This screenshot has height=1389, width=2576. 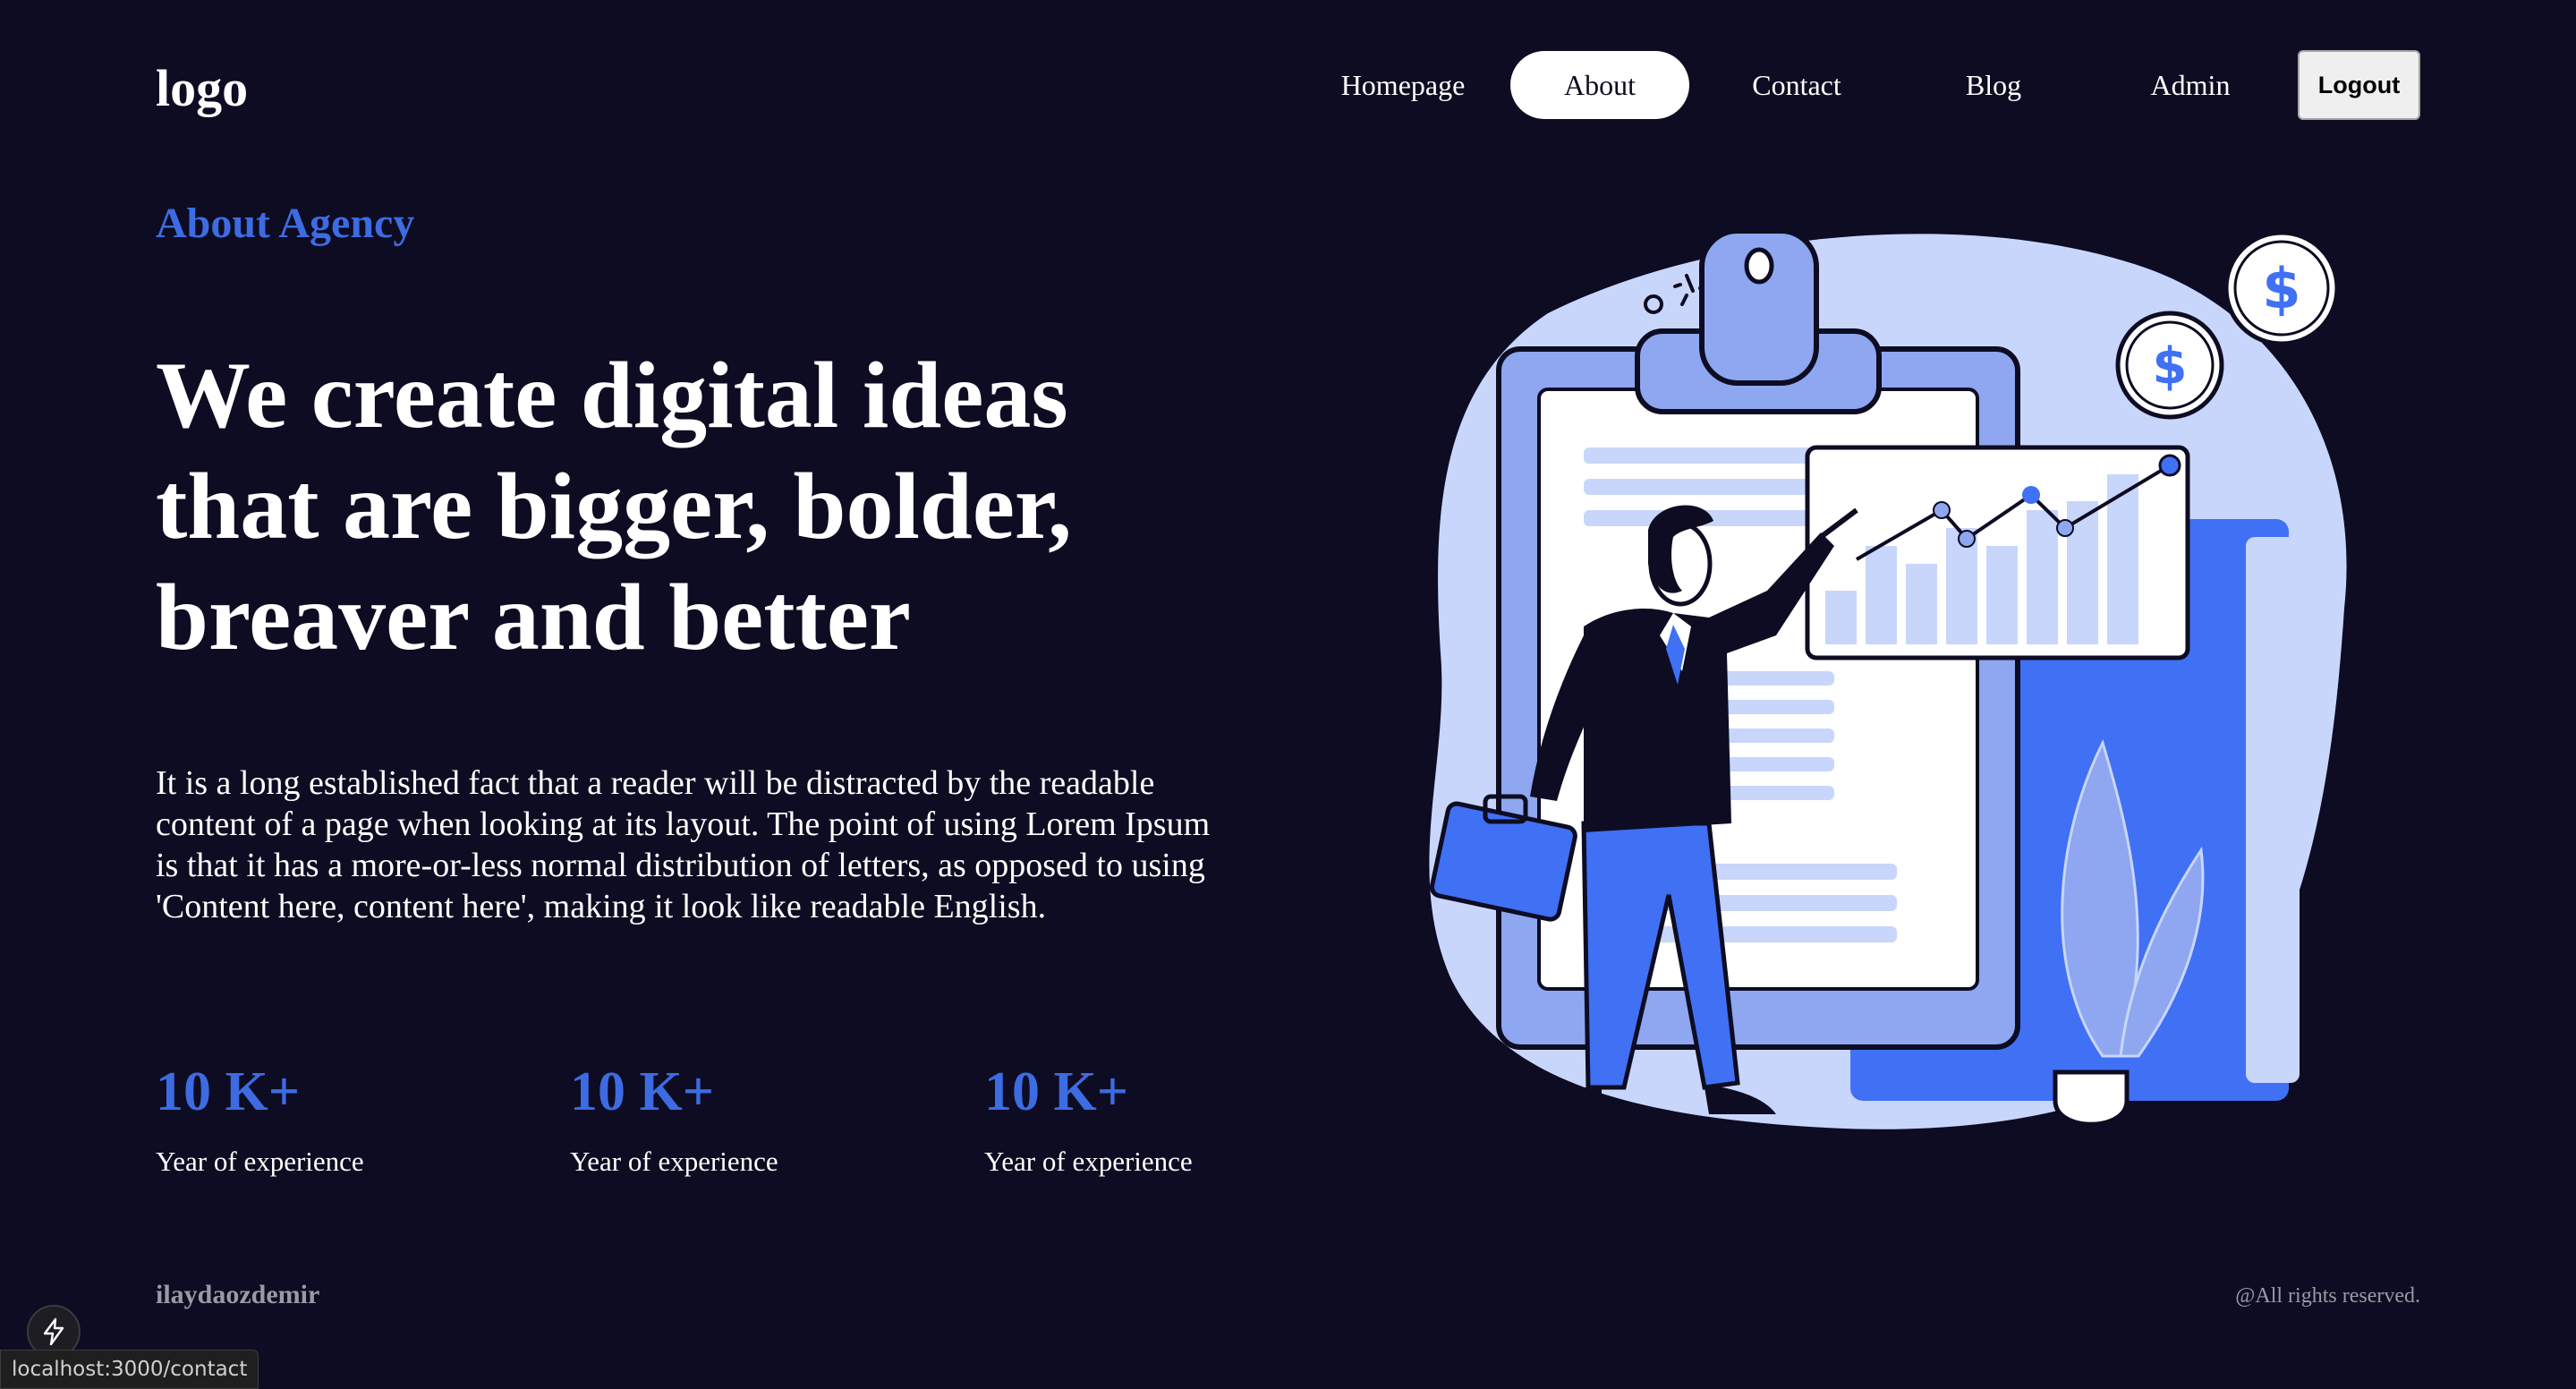 I want to click on nav-link-admin: Admin, so click(x=2190, y=85).